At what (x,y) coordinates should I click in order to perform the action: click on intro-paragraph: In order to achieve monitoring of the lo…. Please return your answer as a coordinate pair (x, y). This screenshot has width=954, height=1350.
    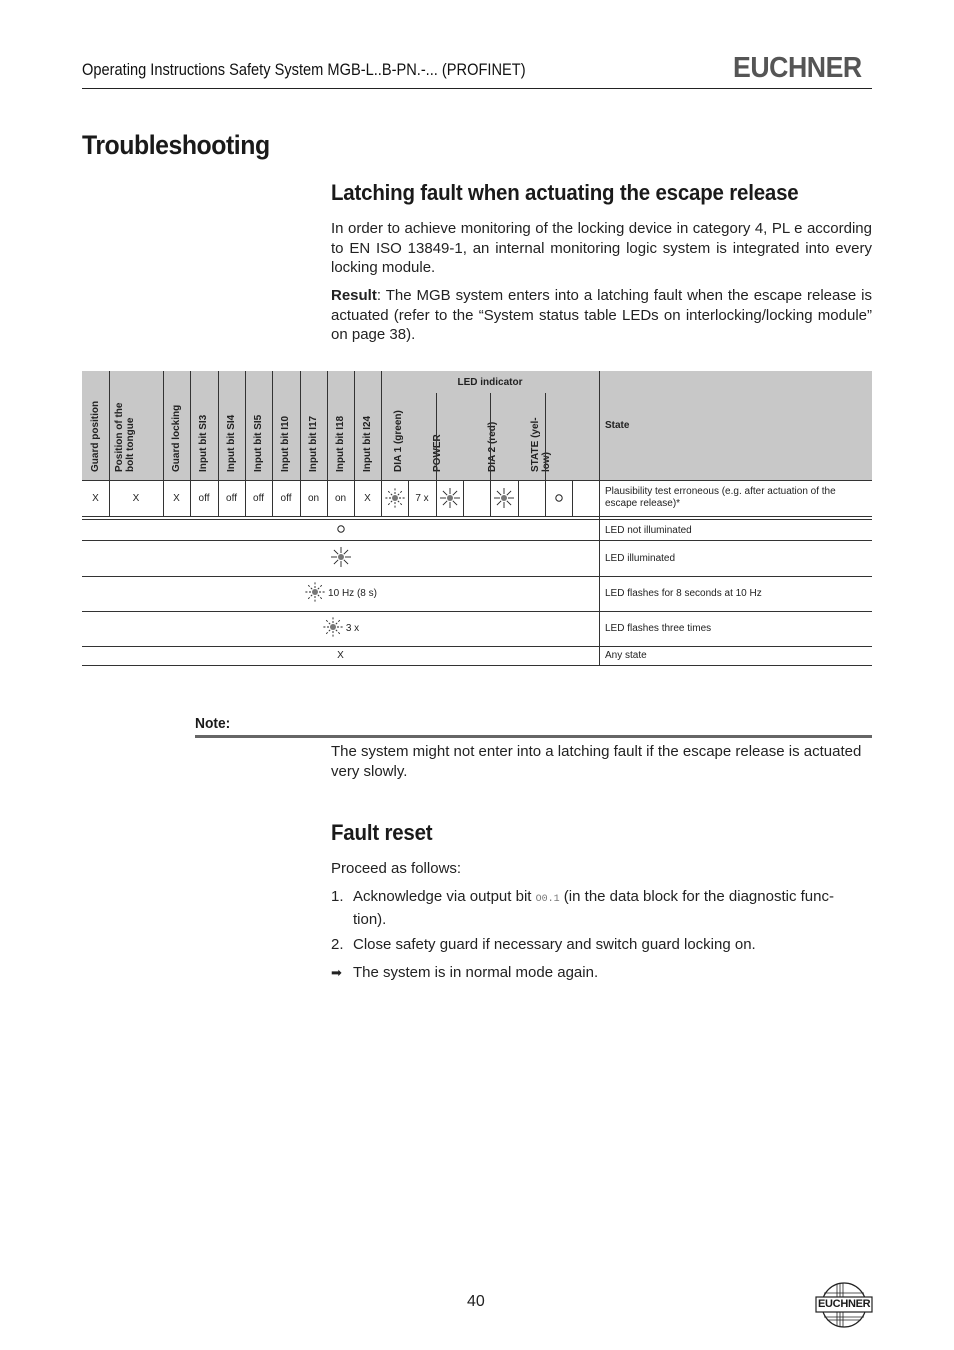
    Looking at the image, I should click on (601, 248).